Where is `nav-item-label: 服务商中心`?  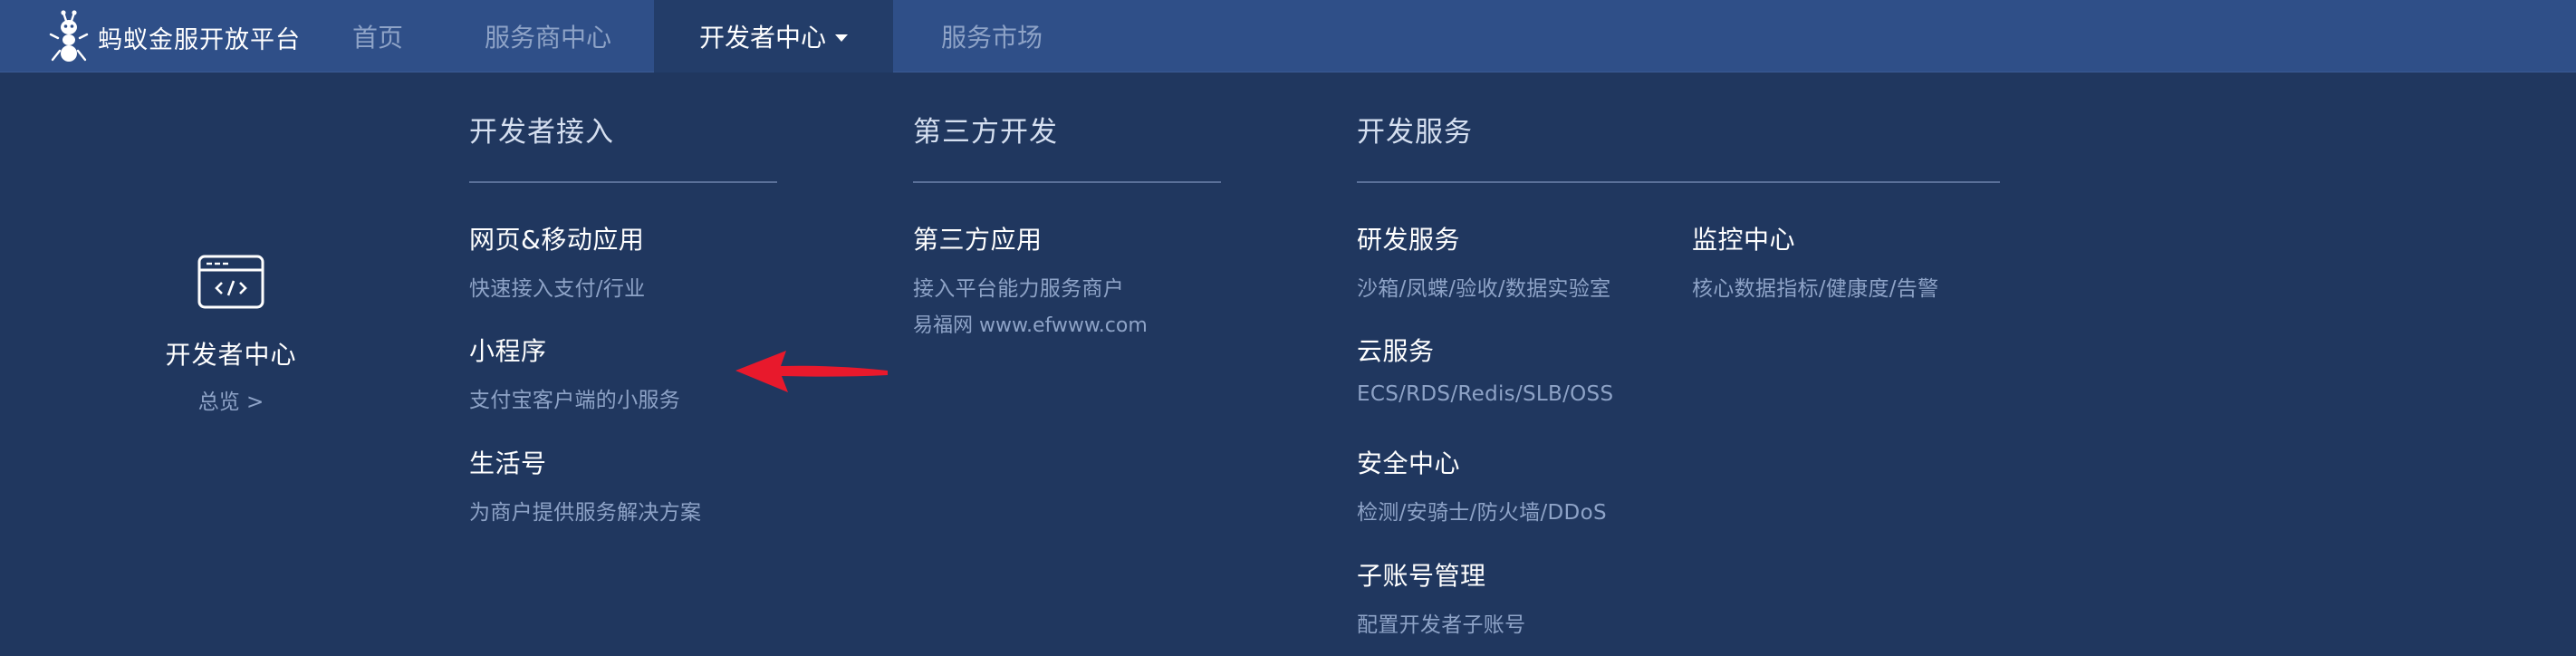 nav-item-label: 服务商中心 is located at coordinates (547, 38).